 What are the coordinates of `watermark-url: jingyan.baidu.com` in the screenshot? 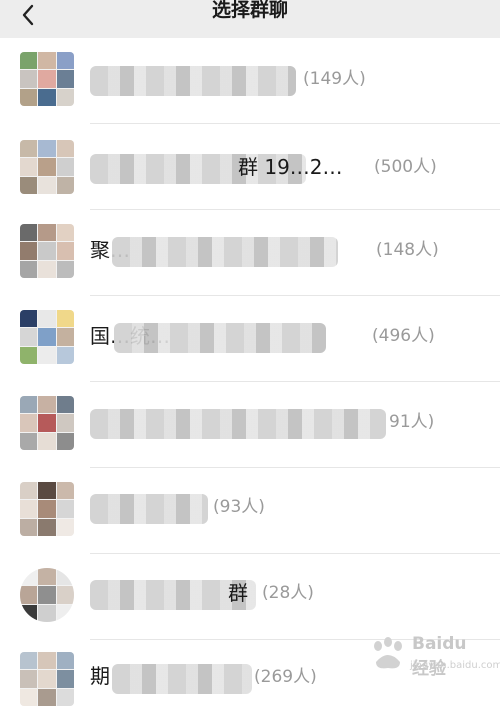 It's located at (455, 665).